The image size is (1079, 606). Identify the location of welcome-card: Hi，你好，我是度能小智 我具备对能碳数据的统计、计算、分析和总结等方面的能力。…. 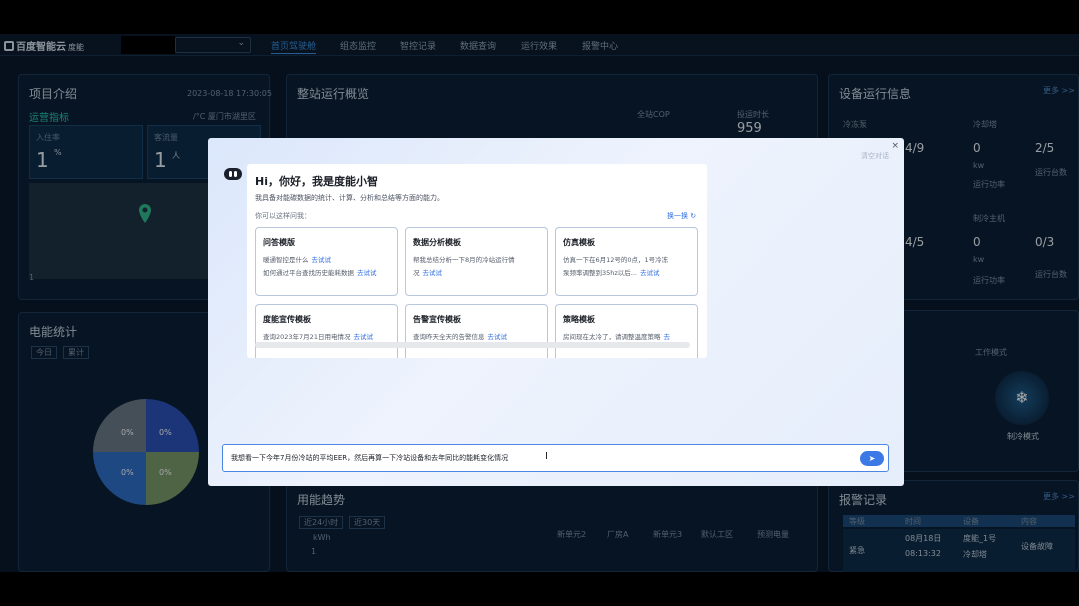
(477, 261).